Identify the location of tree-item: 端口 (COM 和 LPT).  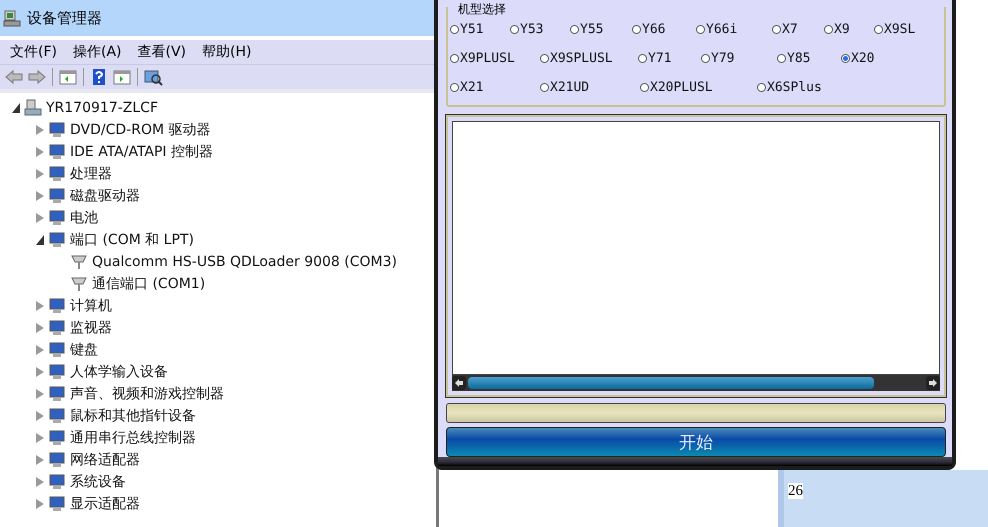
(132, 240).